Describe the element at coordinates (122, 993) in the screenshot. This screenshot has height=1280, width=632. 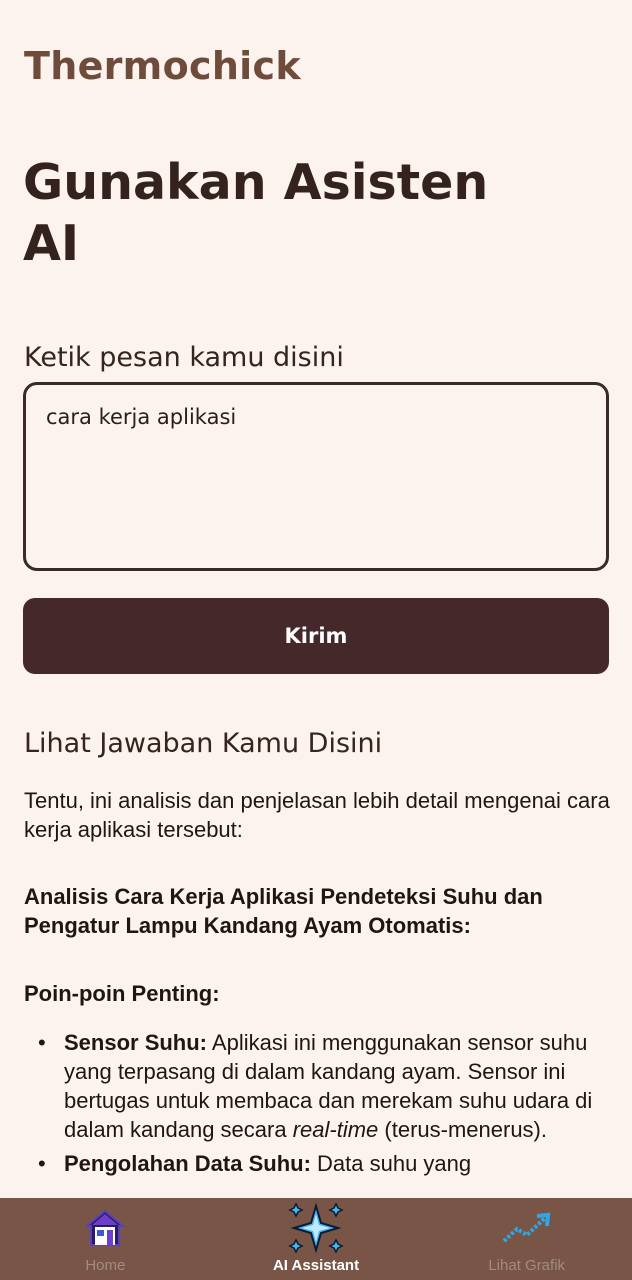
I see `answer-subheading: Poin-poin Penting:` at that location.